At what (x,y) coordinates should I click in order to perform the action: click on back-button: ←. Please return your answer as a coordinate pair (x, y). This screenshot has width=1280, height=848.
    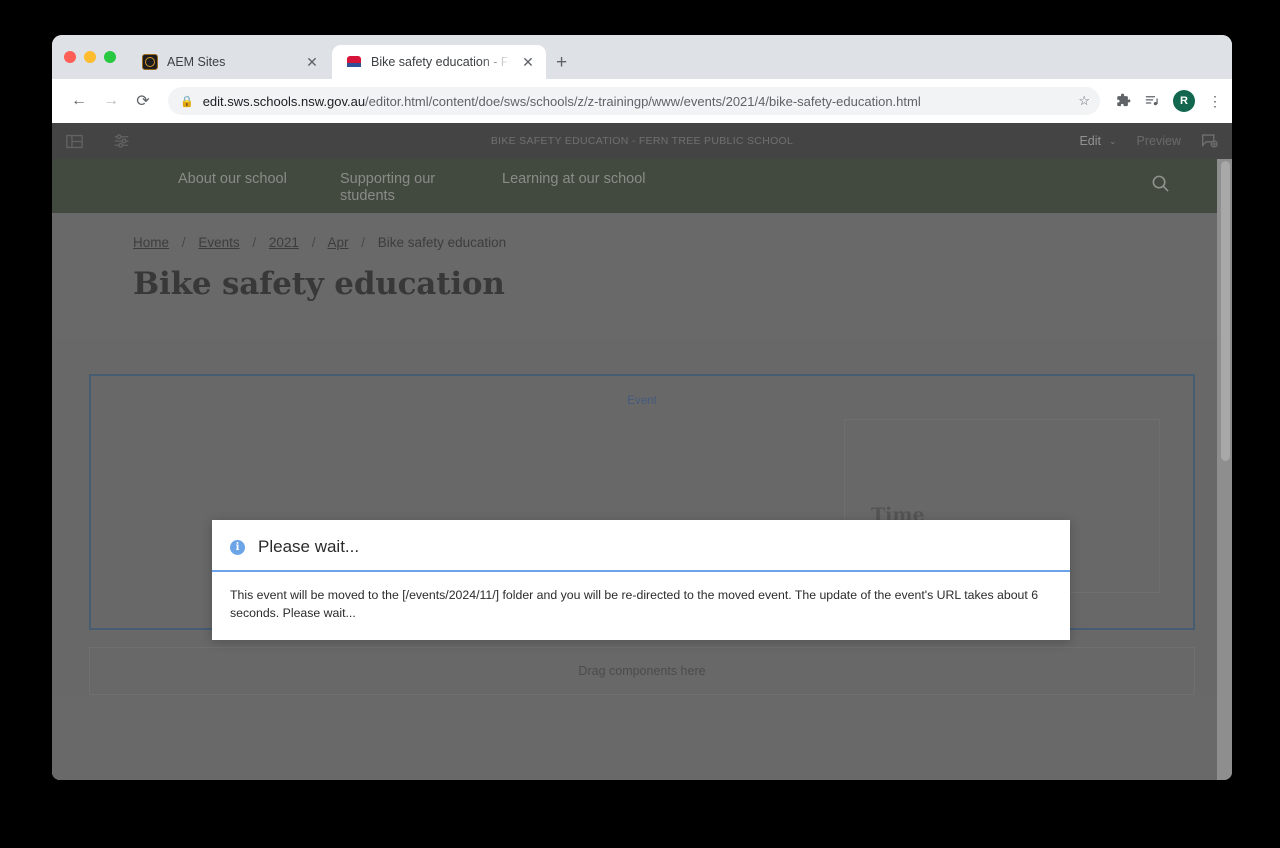
    Looking at the image, I should click on (79, 101).